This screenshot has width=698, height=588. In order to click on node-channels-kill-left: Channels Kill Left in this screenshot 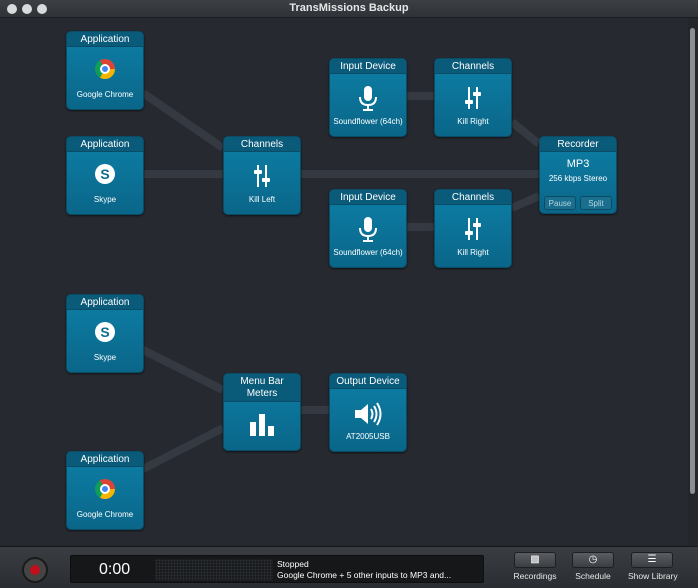, I will do `click(262, 175)`.